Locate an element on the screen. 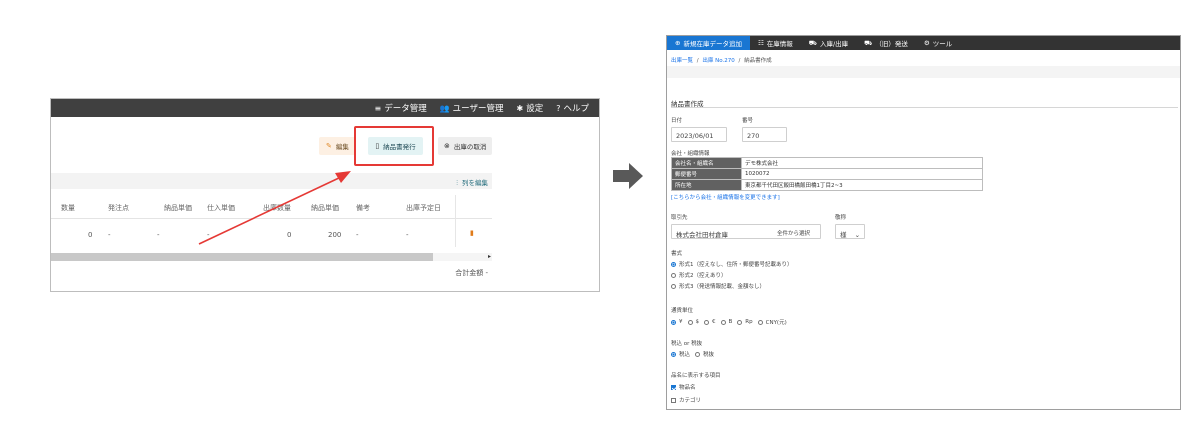 Image resolution: width=1200 pixels, height=445 pixels. action-toolbar: ✎ 編集 ▯ 納品書発行 ⊗ 出庫の取消 is located at coordinates (325, 143).